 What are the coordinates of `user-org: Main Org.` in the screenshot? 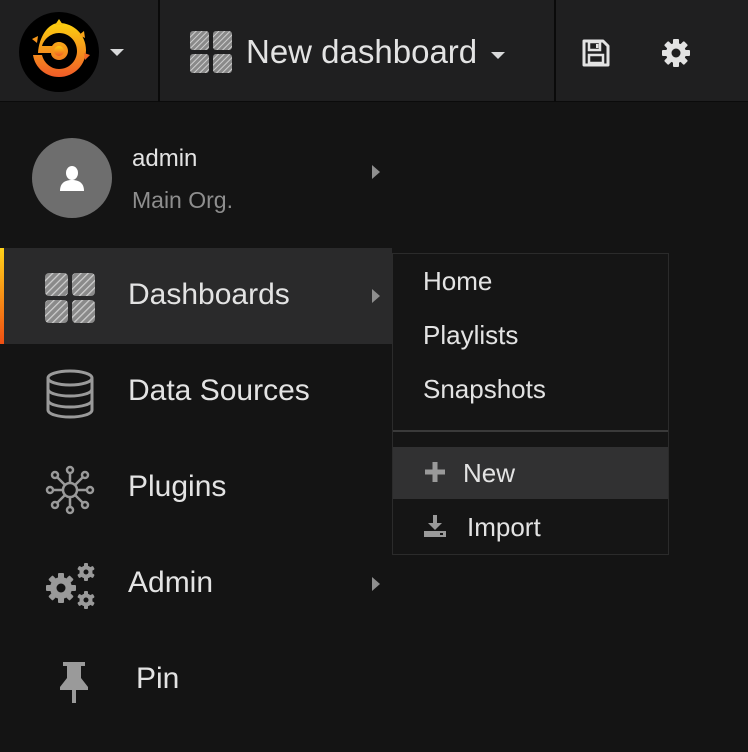 It's located at (182, 200).